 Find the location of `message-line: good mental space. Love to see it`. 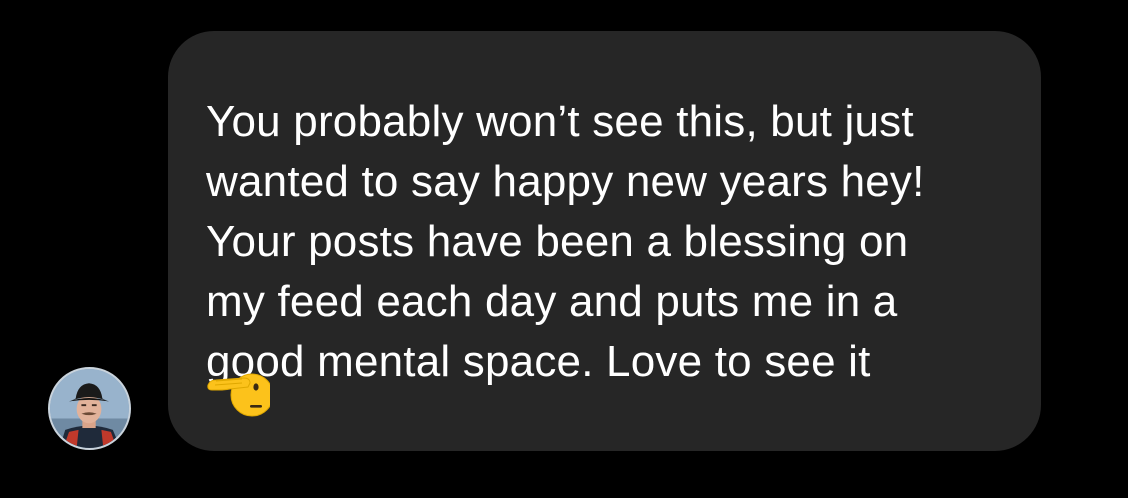

message-line: good mental space. Love to see it is located at coordinates (538, 361).